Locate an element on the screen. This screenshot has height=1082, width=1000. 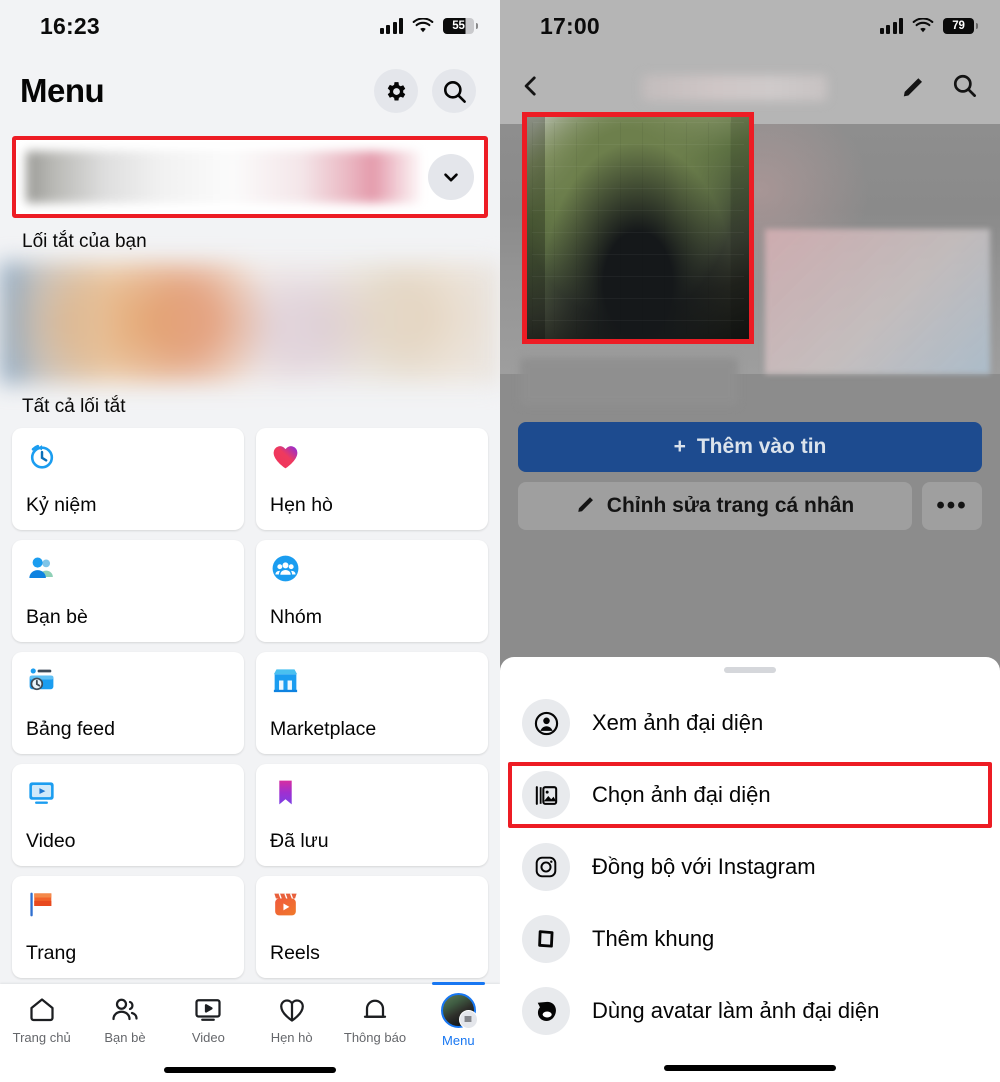
saved-bookmark-icon is located at coordinates (372, 792).